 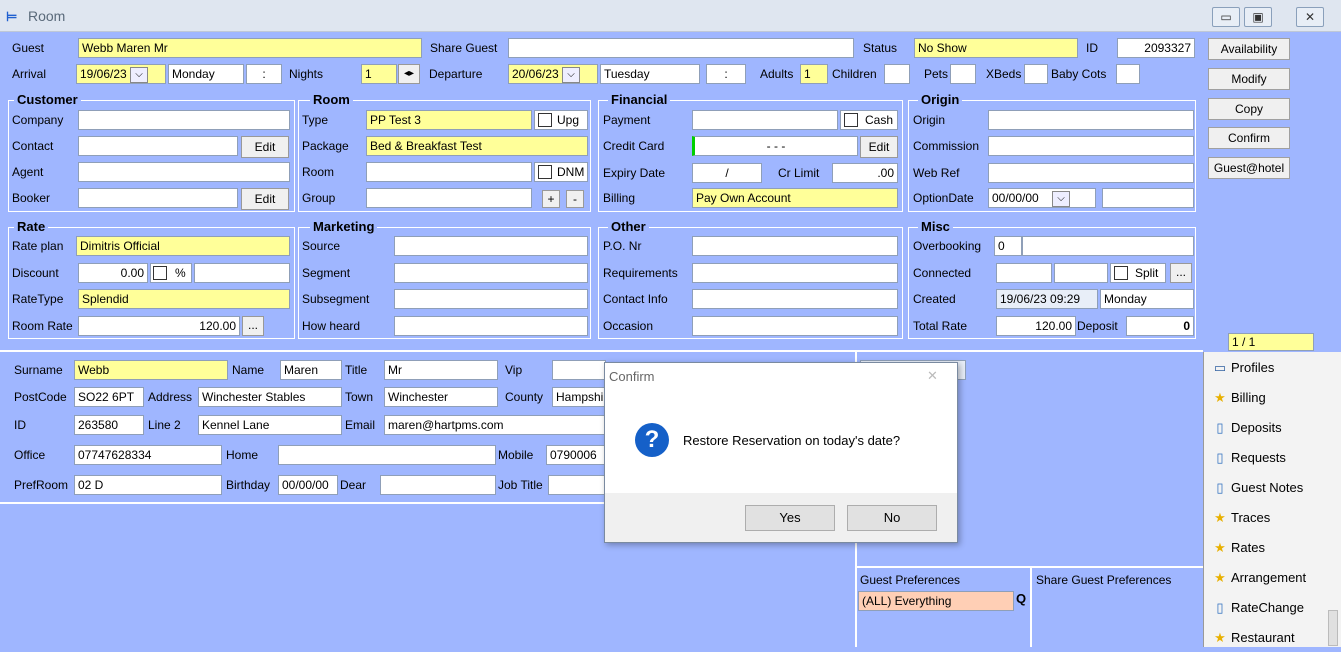 What do you see at coordinates (148, 455) in the screenshot?
I see `office-phone-field: 07747628334` at bounding box center [148, 455].